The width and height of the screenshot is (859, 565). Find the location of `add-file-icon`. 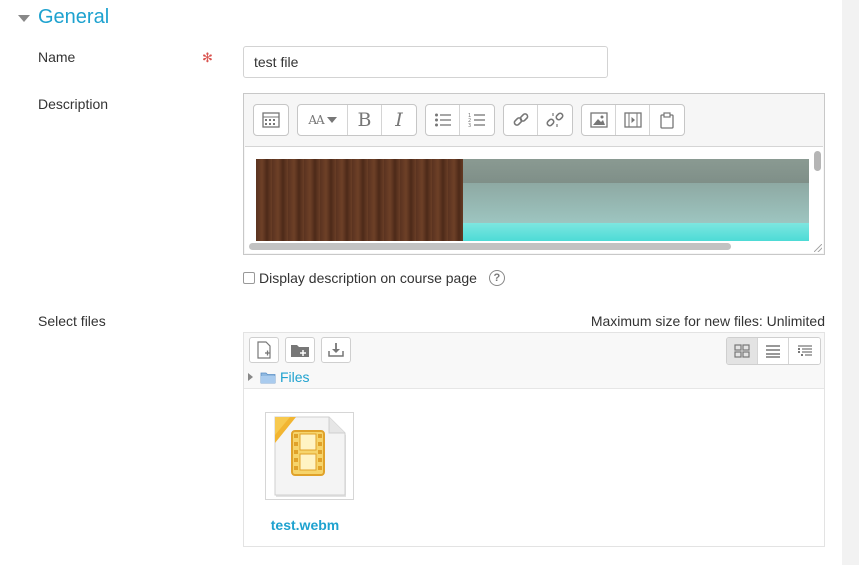

add-file-icon is located at coordinates (264, 350).